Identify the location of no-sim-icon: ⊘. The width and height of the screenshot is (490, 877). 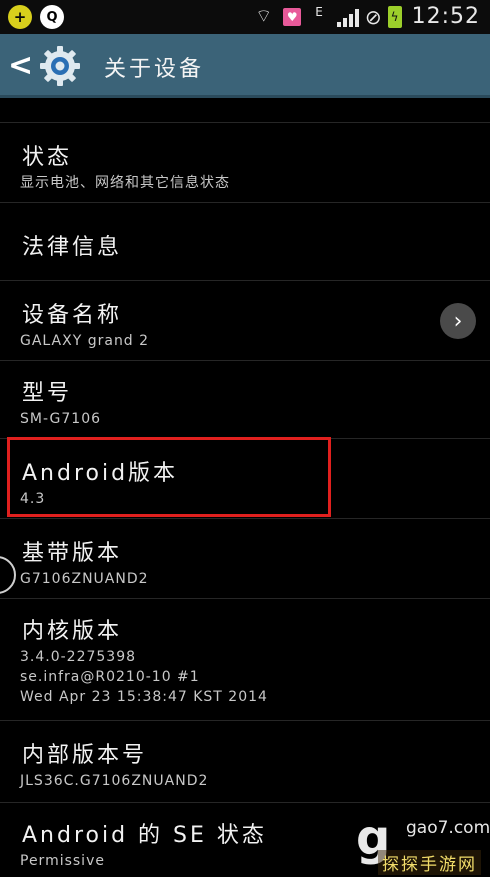
(373, 16).